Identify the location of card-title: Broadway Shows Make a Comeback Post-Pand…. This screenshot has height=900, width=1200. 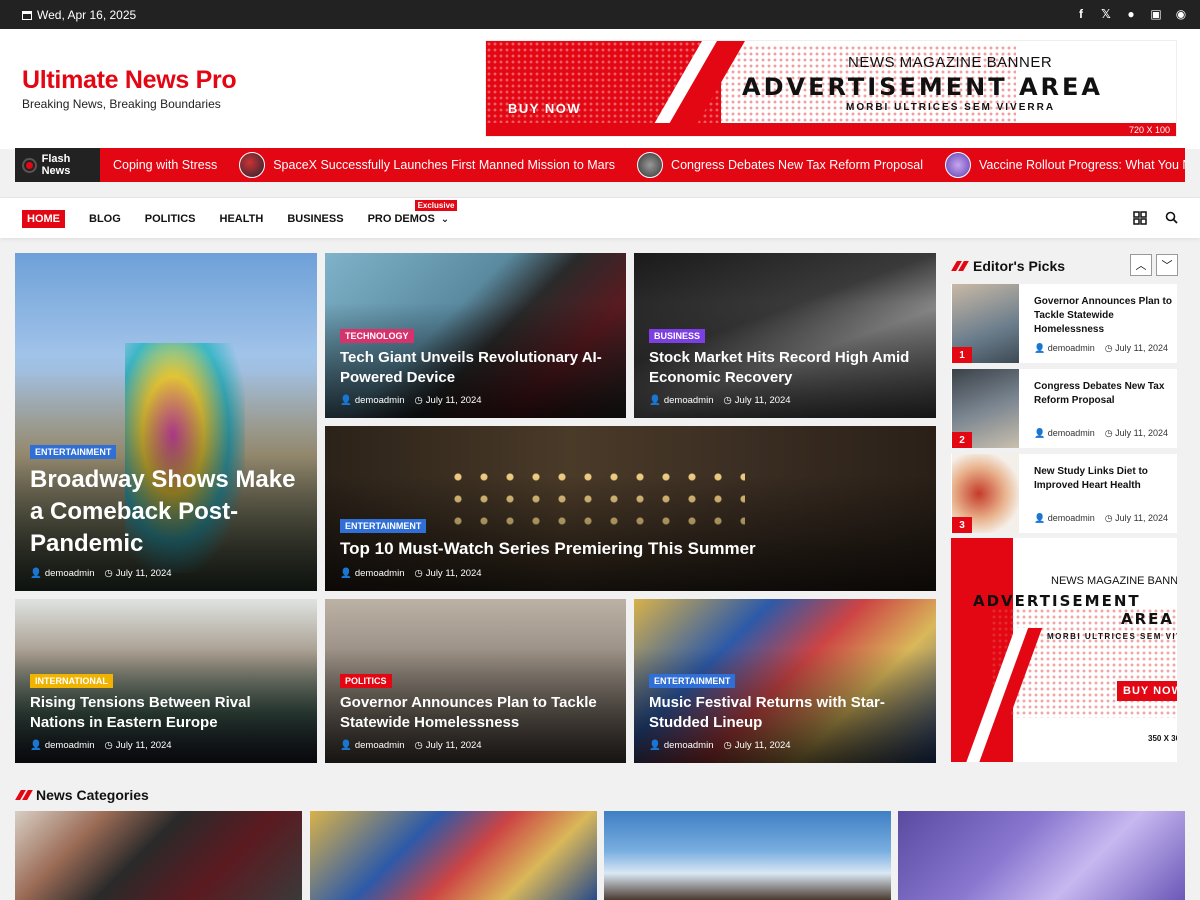
(166, 512).